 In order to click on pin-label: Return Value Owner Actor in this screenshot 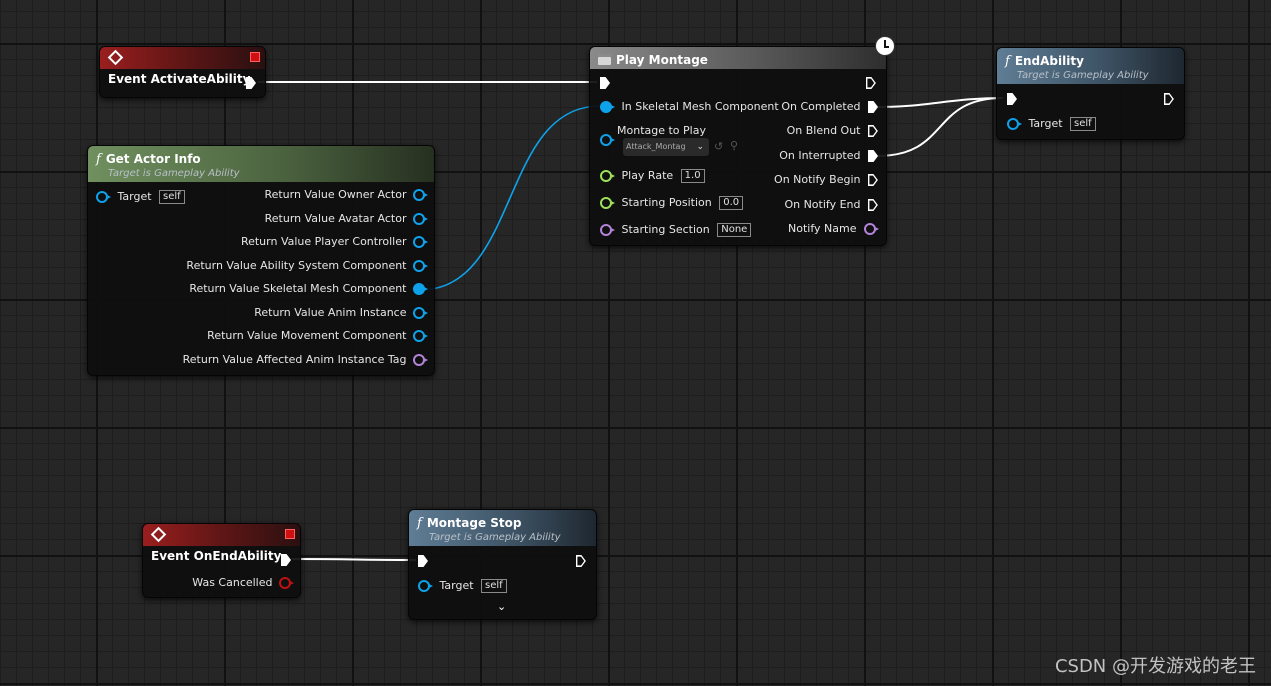, I will do `click(335, 194)`.